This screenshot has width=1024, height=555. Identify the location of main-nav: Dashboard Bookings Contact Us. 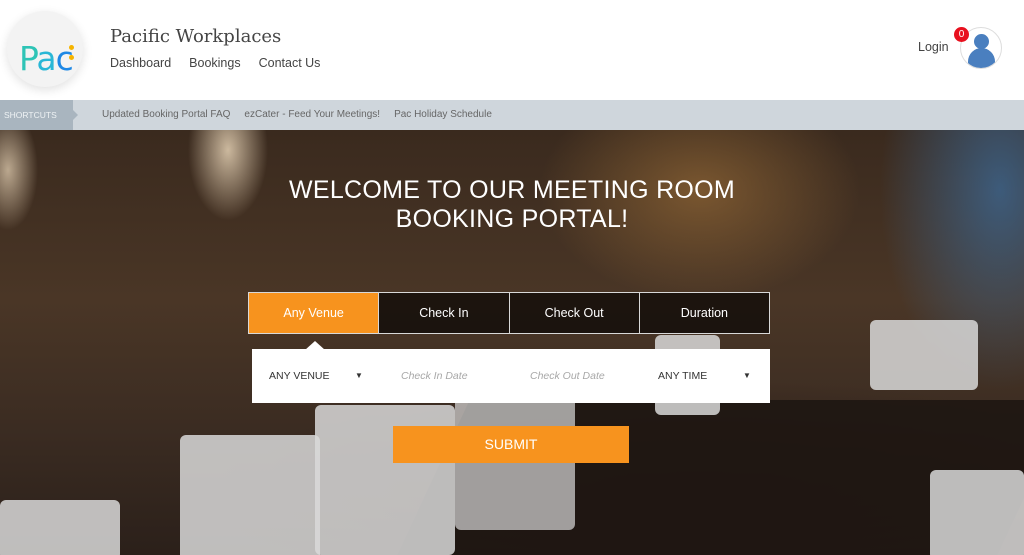
(215, 63).